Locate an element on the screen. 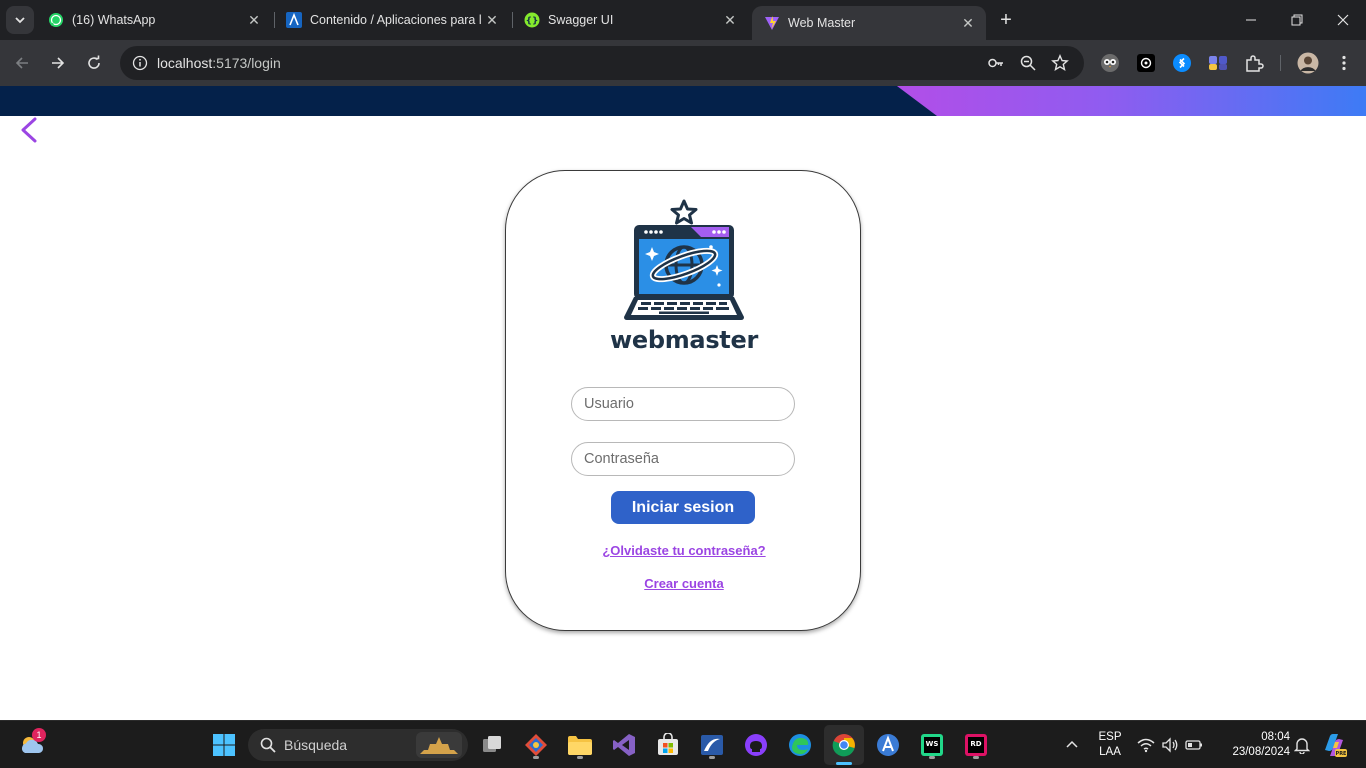  taskbar-search: Búsqueda is located at coordinates (358, 745).